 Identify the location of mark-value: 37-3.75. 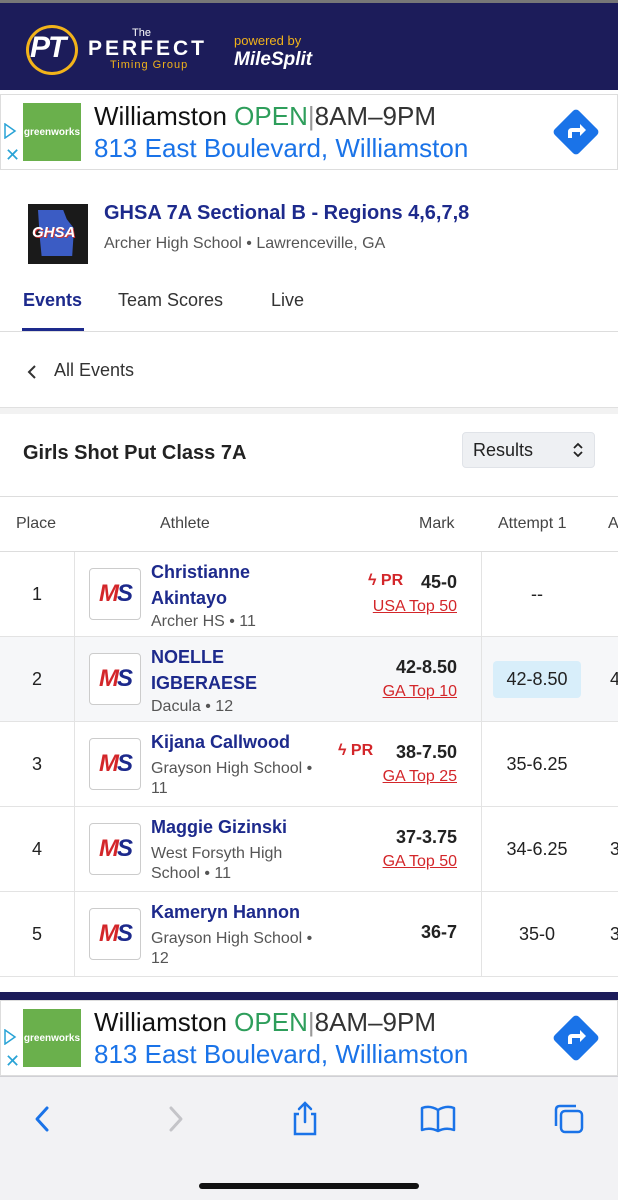
(426, 837).